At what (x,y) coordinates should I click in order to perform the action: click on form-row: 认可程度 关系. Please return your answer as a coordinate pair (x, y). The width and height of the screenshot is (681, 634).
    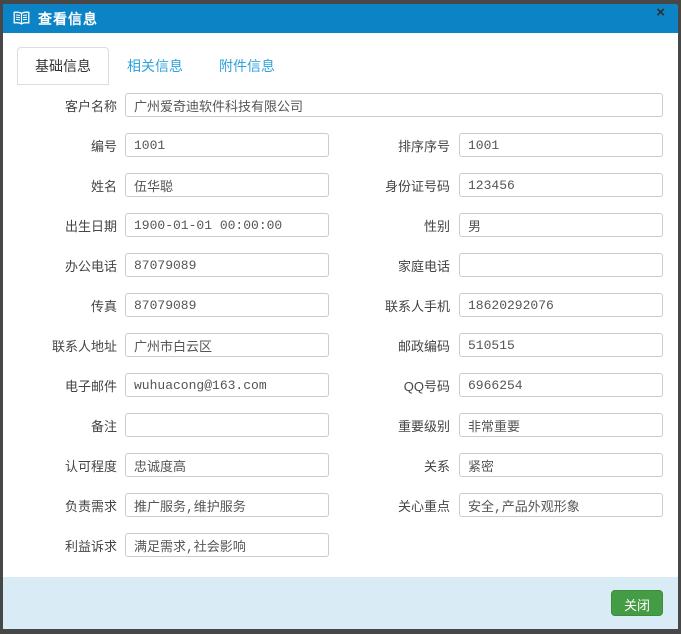
    Looking at the image, I should click on (340, 465).